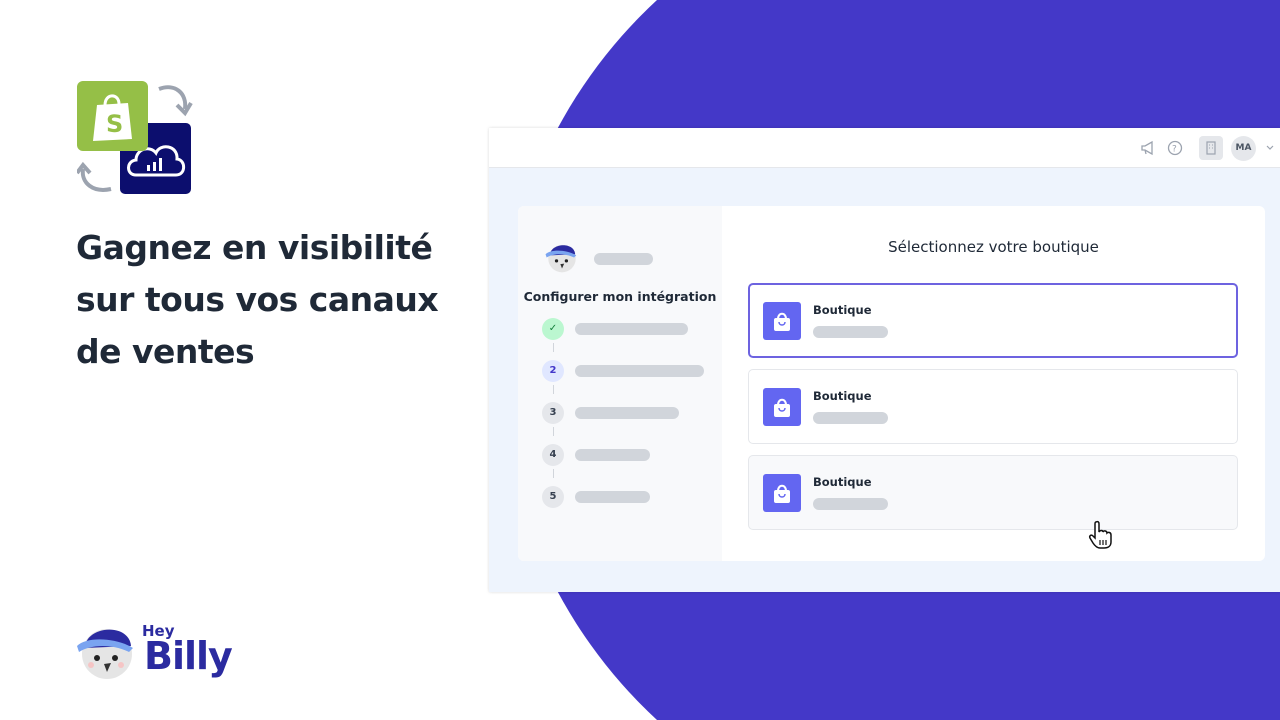 Image resolution: width=1280 pixels, height=720 pixels. What do you see at coordinates (188, 656) in the screenshot?
I see `brand-billy: Billy` at bounding box center [188, 656].